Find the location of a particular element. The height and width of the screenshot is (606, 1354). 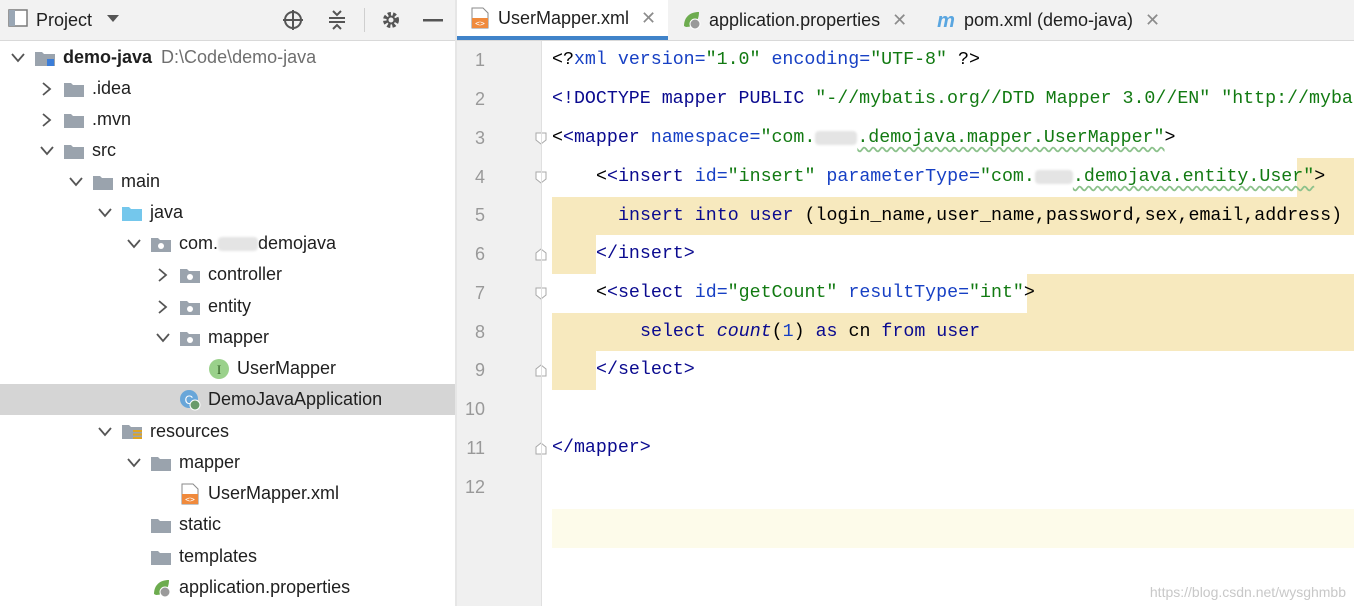

tree-item-application-properties: application.properties is located at coordinates (227, 587).